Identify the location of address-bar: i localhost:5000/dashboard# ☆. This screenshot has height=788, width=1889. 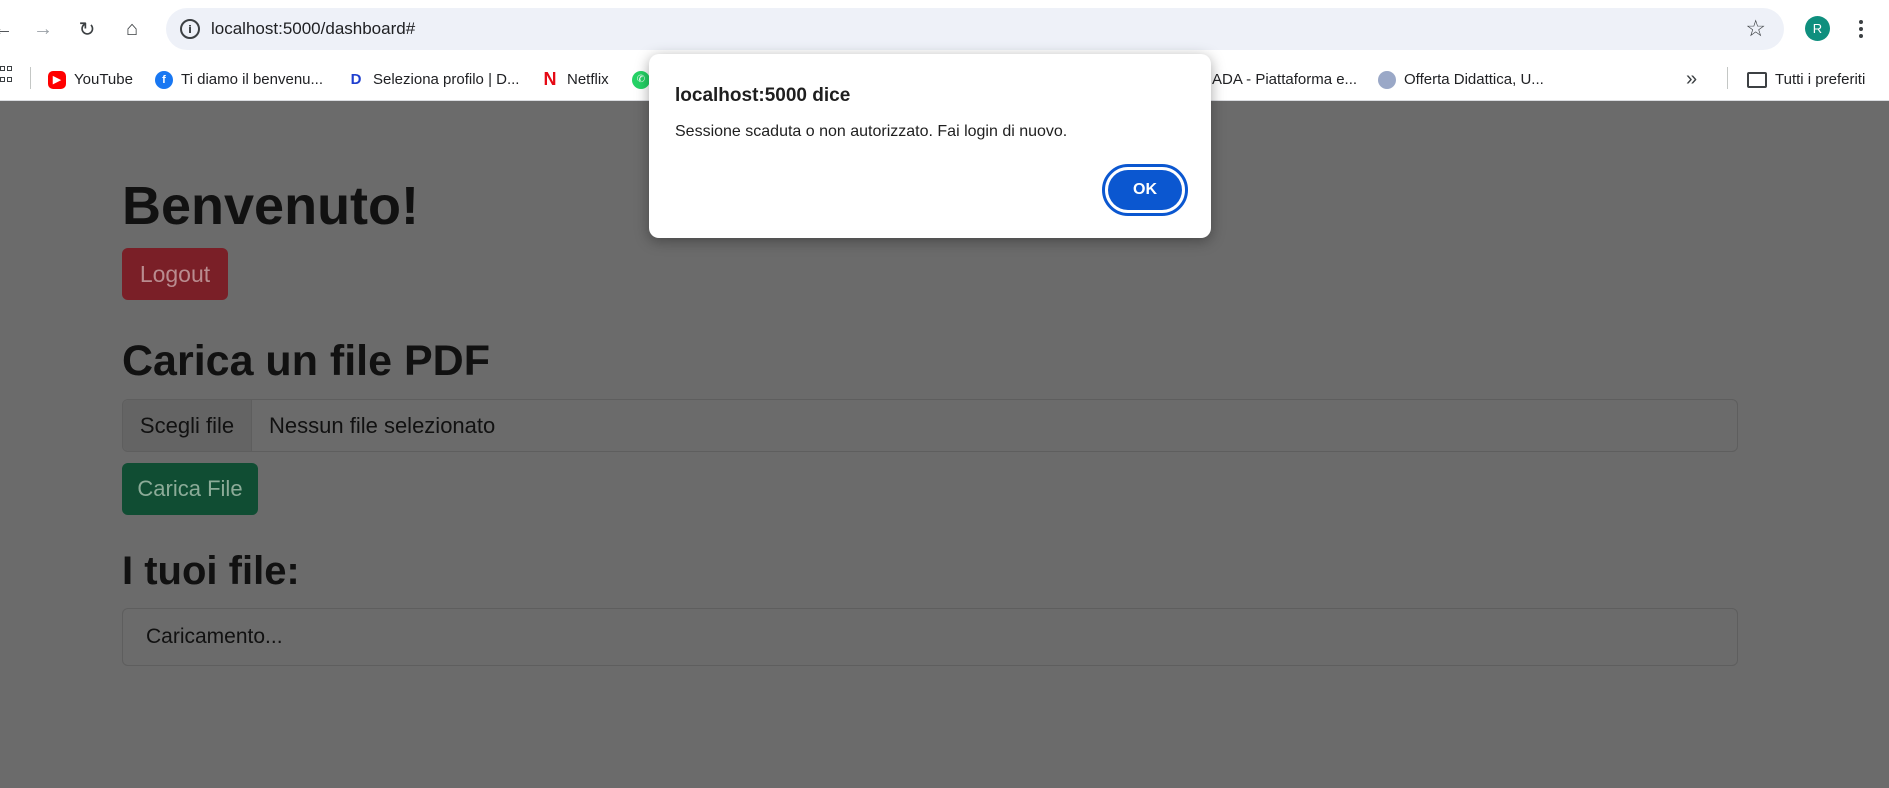
(975, 29).